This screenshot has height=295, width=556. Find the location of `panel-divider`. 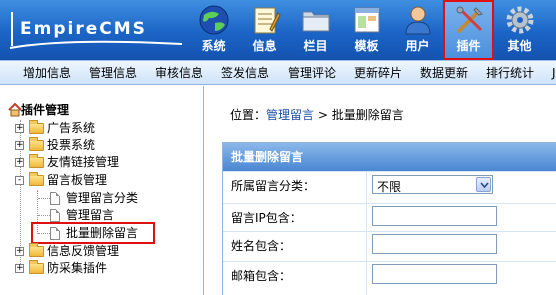

panel-divider is located at coordinates (203, 190).